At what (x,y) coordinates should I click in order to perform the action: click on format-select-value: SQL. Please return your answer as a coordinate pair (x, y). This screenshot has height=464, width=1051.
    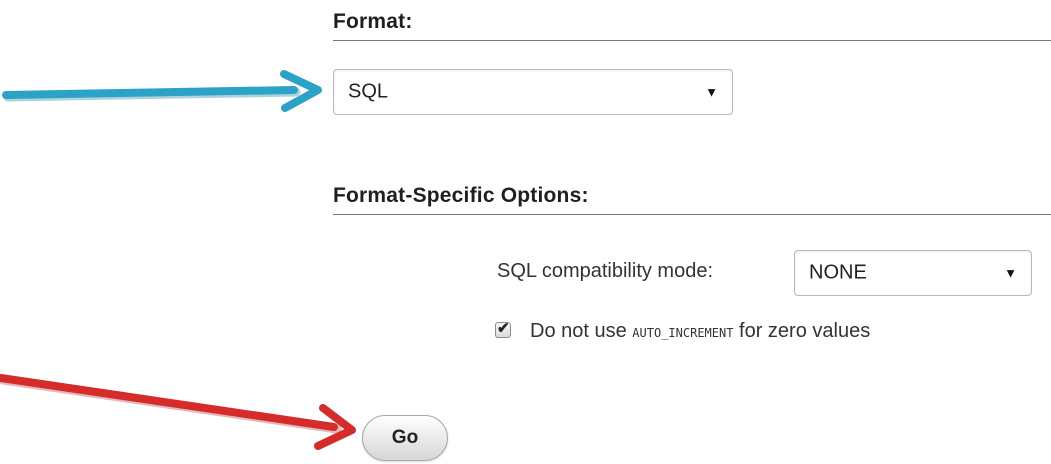
    Looking at the image, I should click on (368, 91).